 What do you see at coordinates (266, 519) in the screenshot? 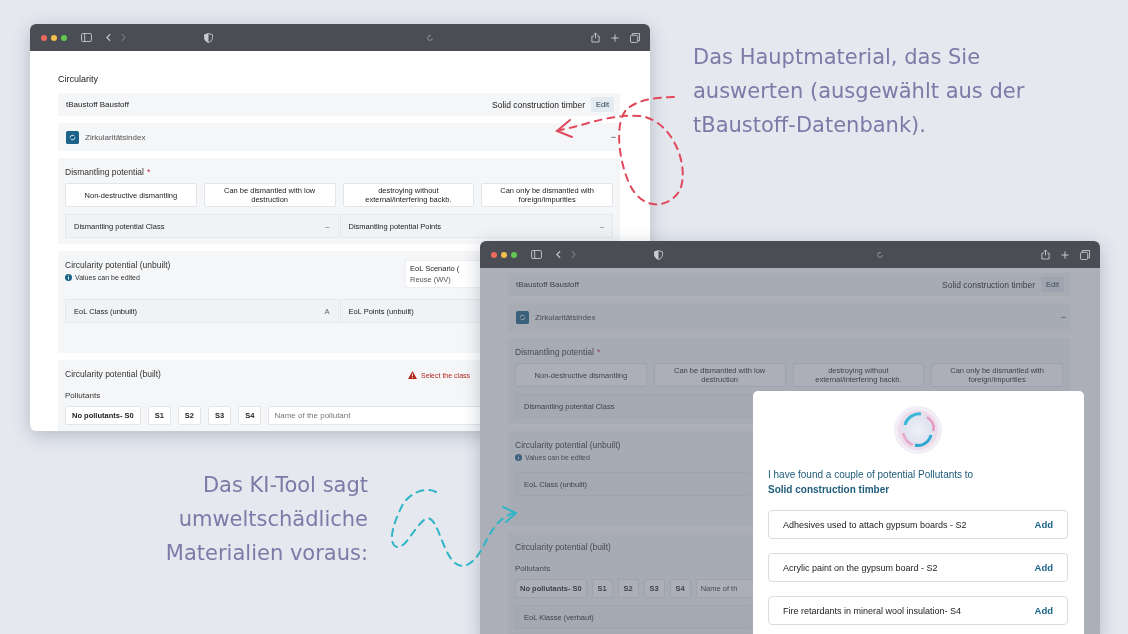
I see `annotation-text: Das KI-Tool sagt umweltschädliche Materialien voraus:` at bounding box center [266, 519].